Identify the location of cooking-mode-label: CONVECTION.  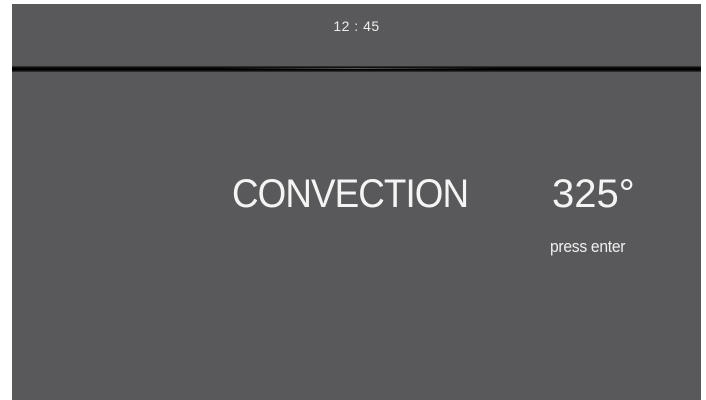
(350, 194).